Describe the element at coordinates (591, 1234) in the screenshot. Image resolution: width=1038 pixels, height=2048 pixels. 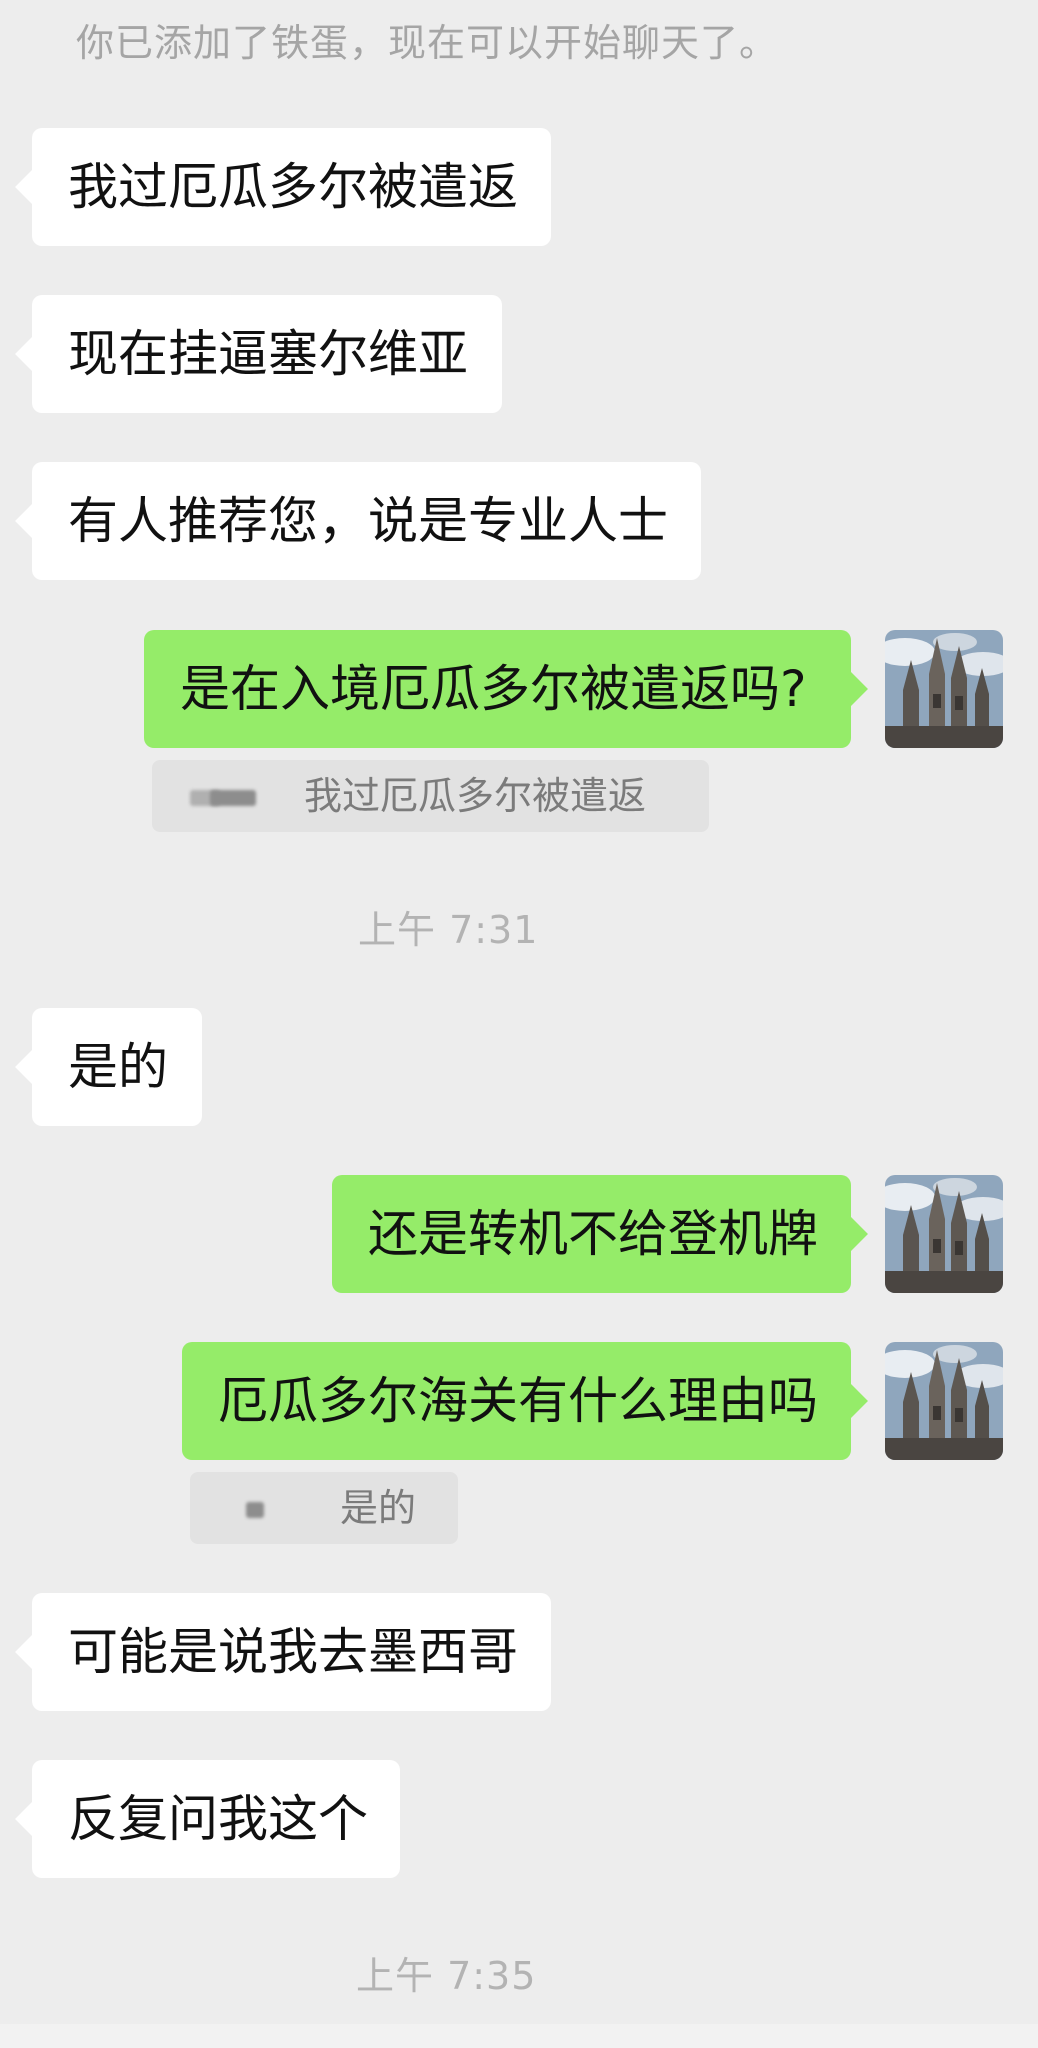
I see `message-bubble-outgoing: 还是转机不给登机牌` at that location.